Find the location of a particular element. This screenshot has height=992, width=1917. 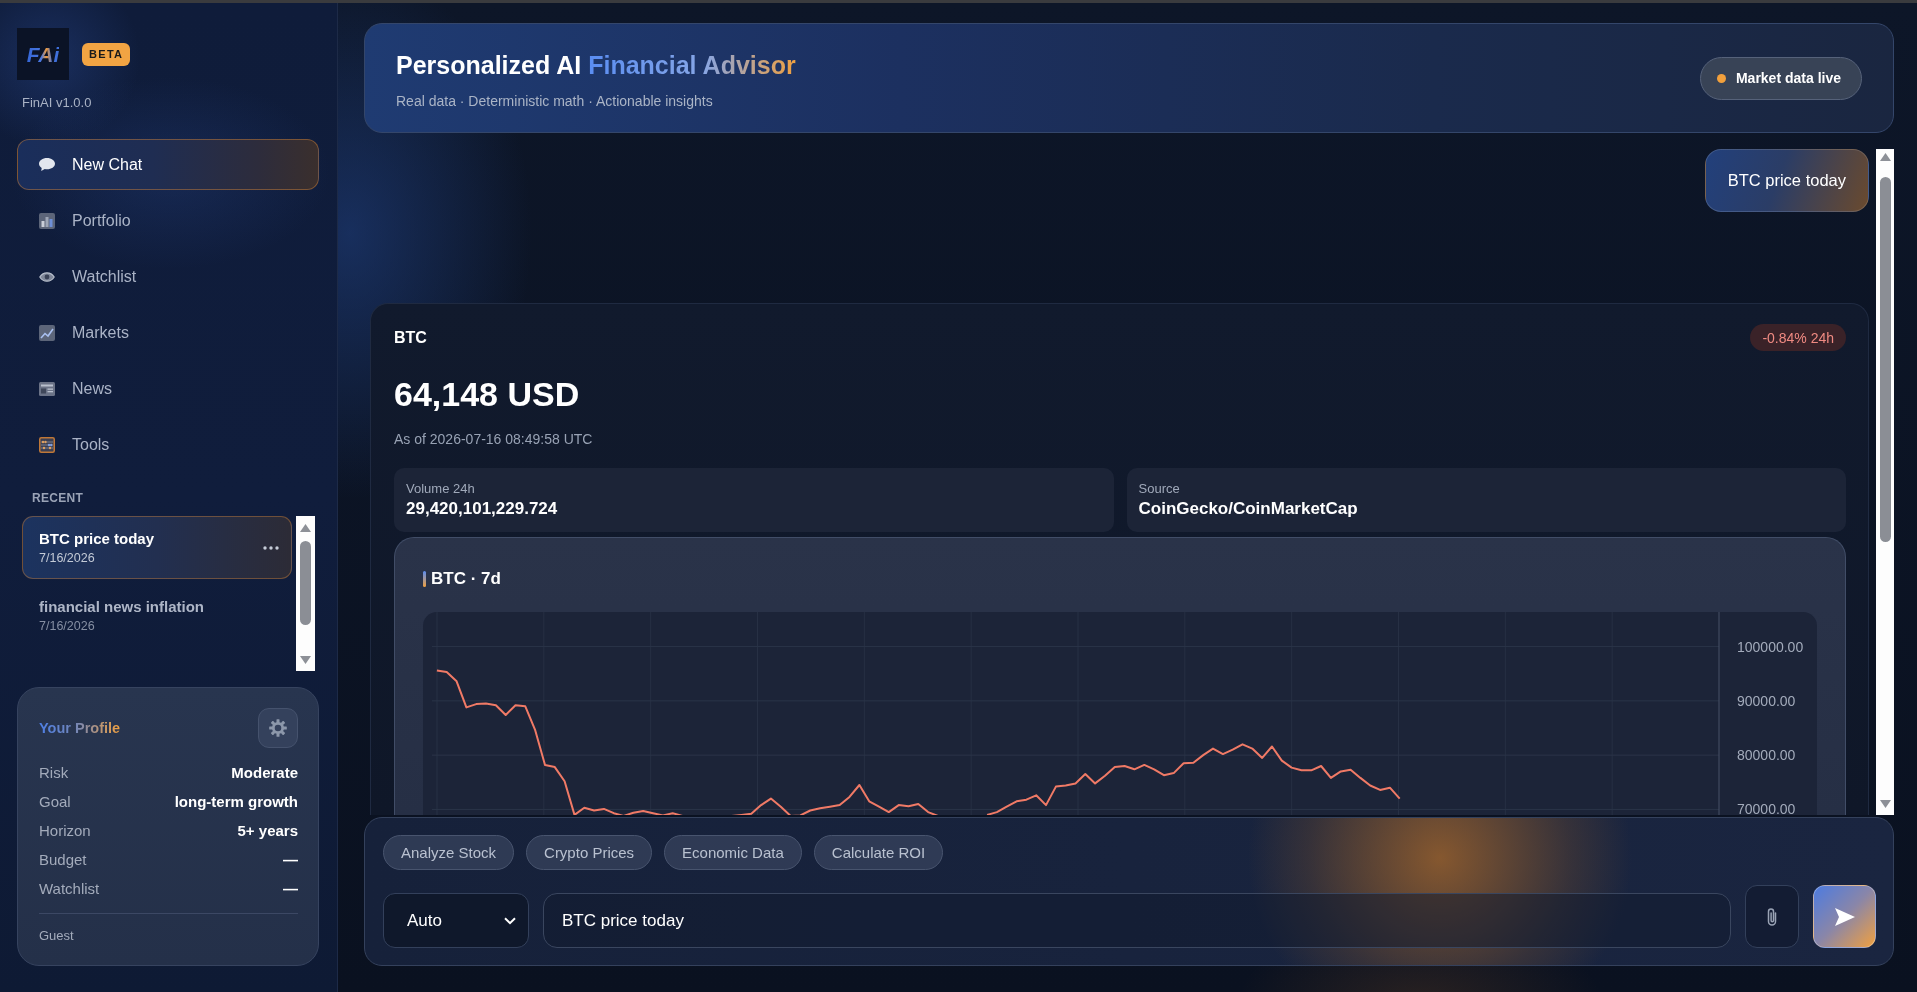

send-button is located at coordinates (1844, 916).